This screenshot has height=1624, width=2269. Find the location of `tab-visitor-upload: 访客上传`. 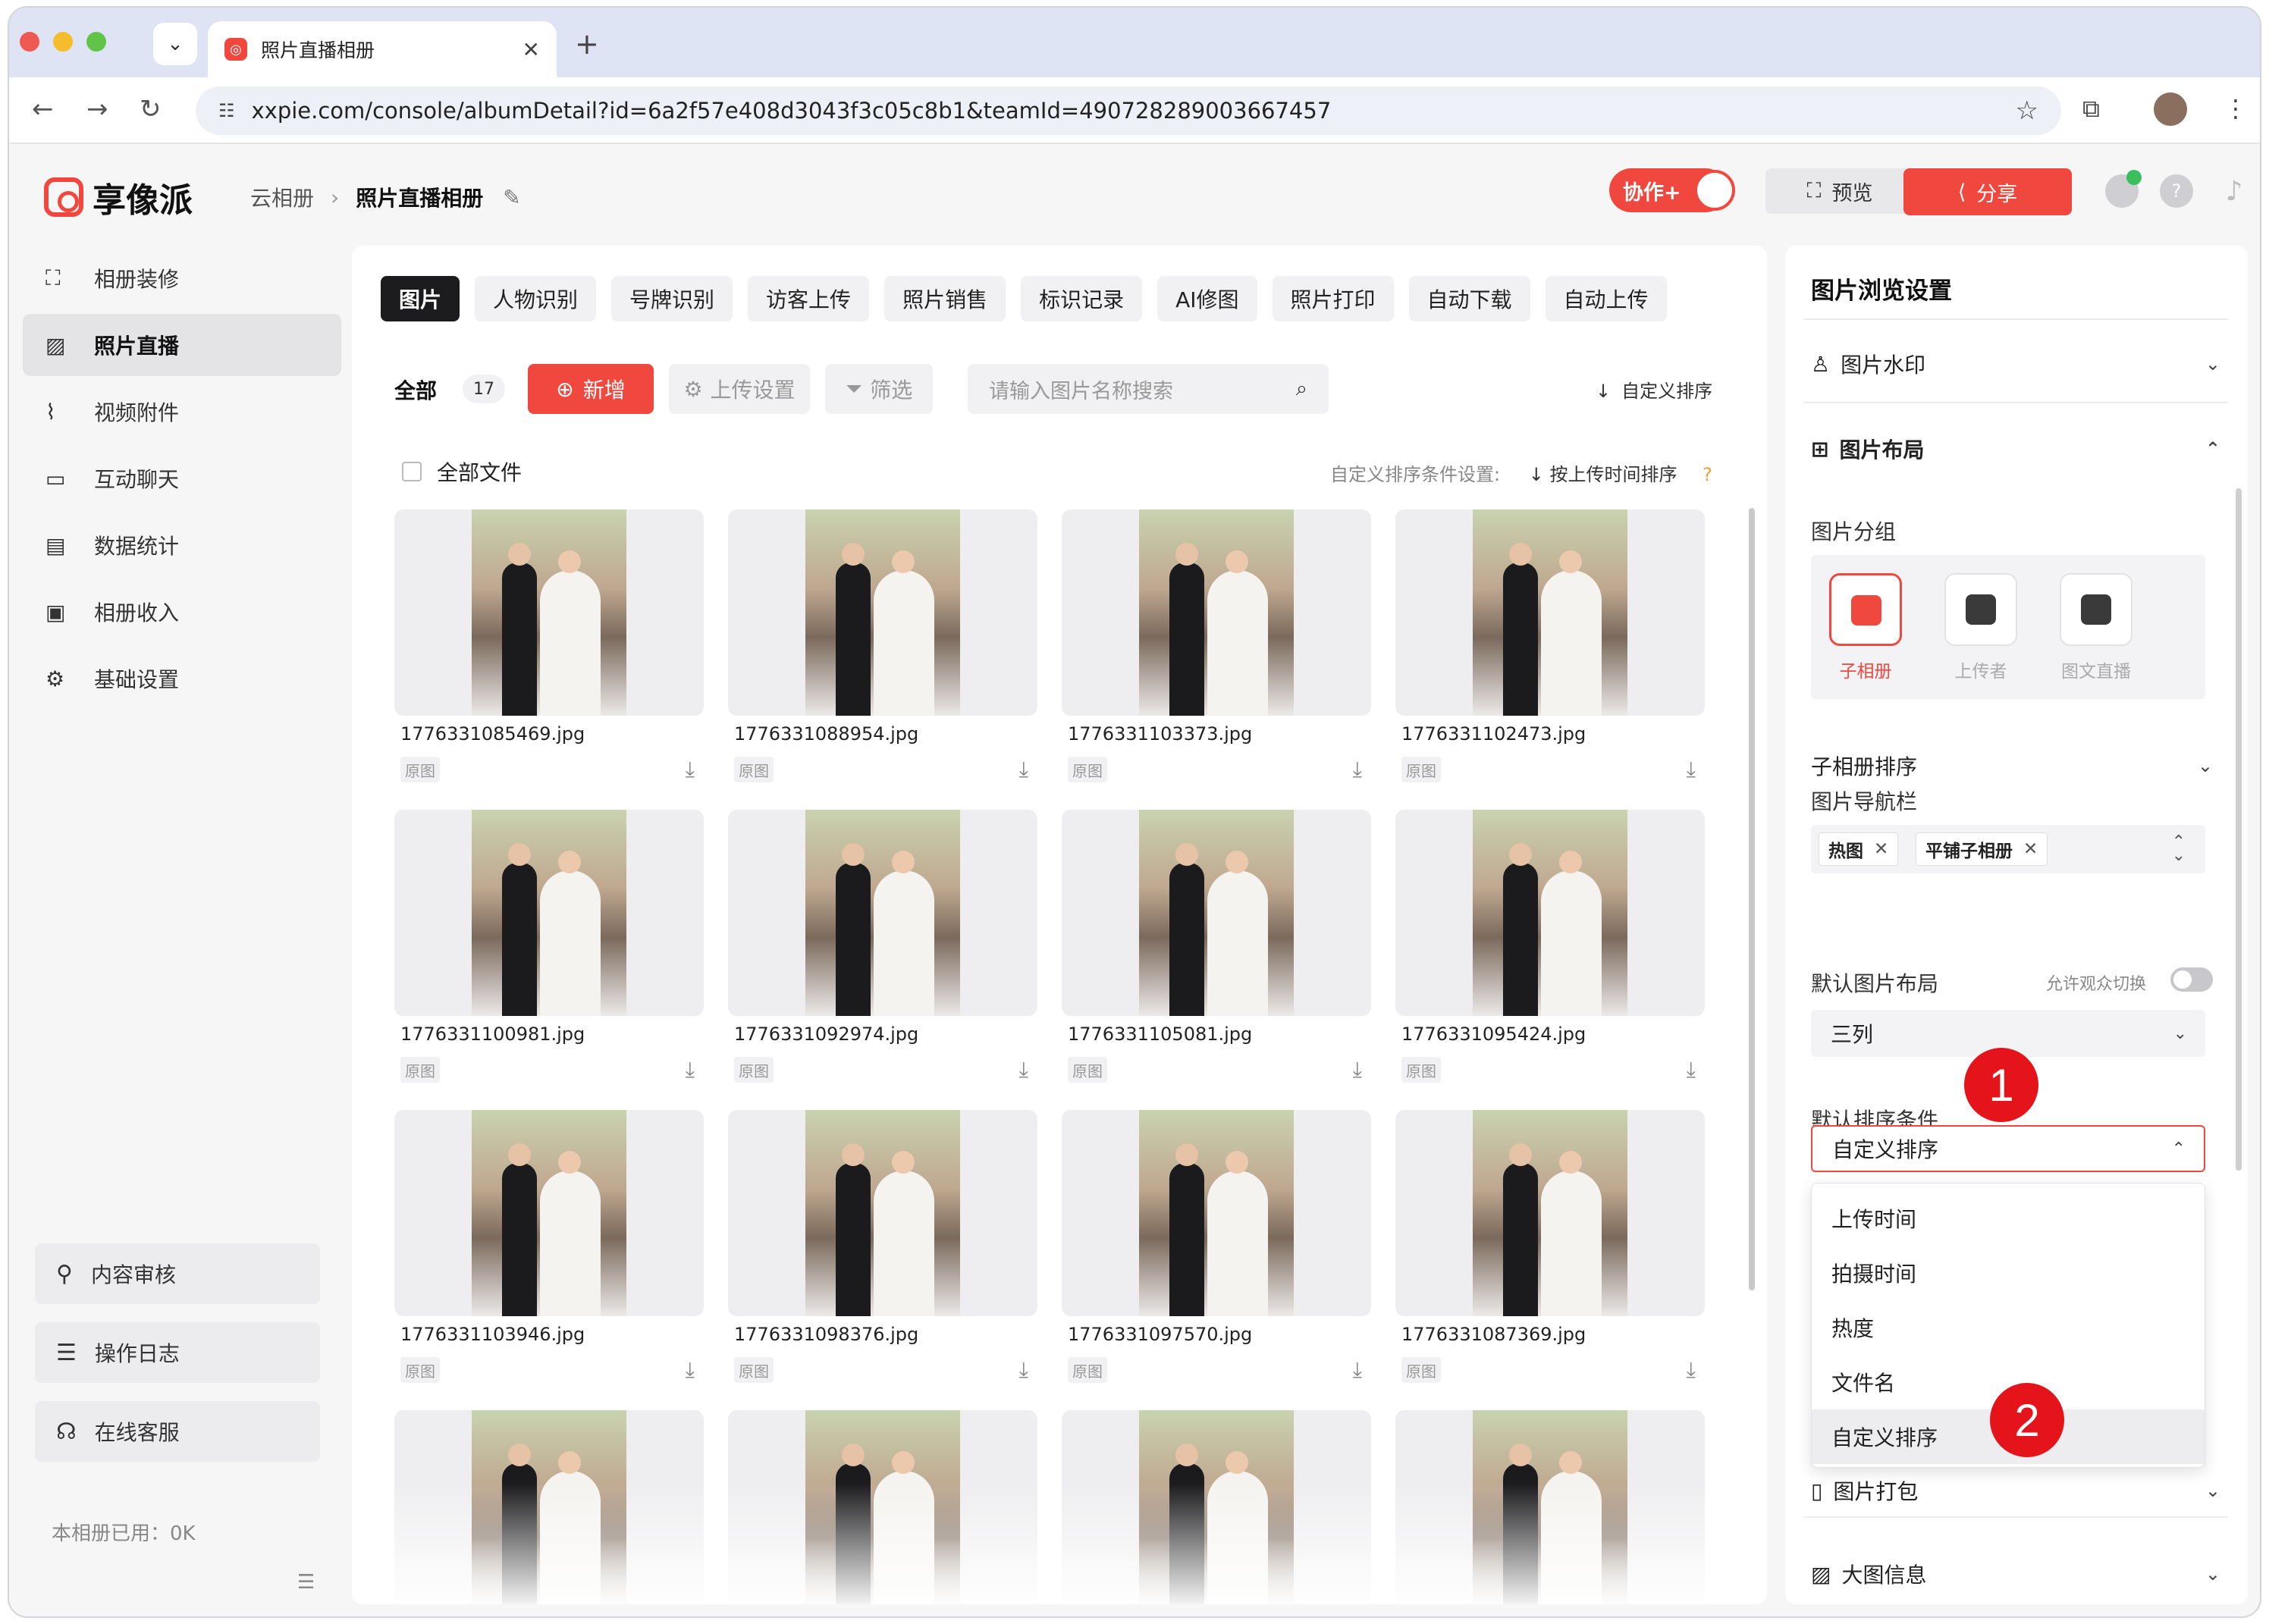

tab-visitor-upload: 访客上传 is located at coordinates (809, 298).